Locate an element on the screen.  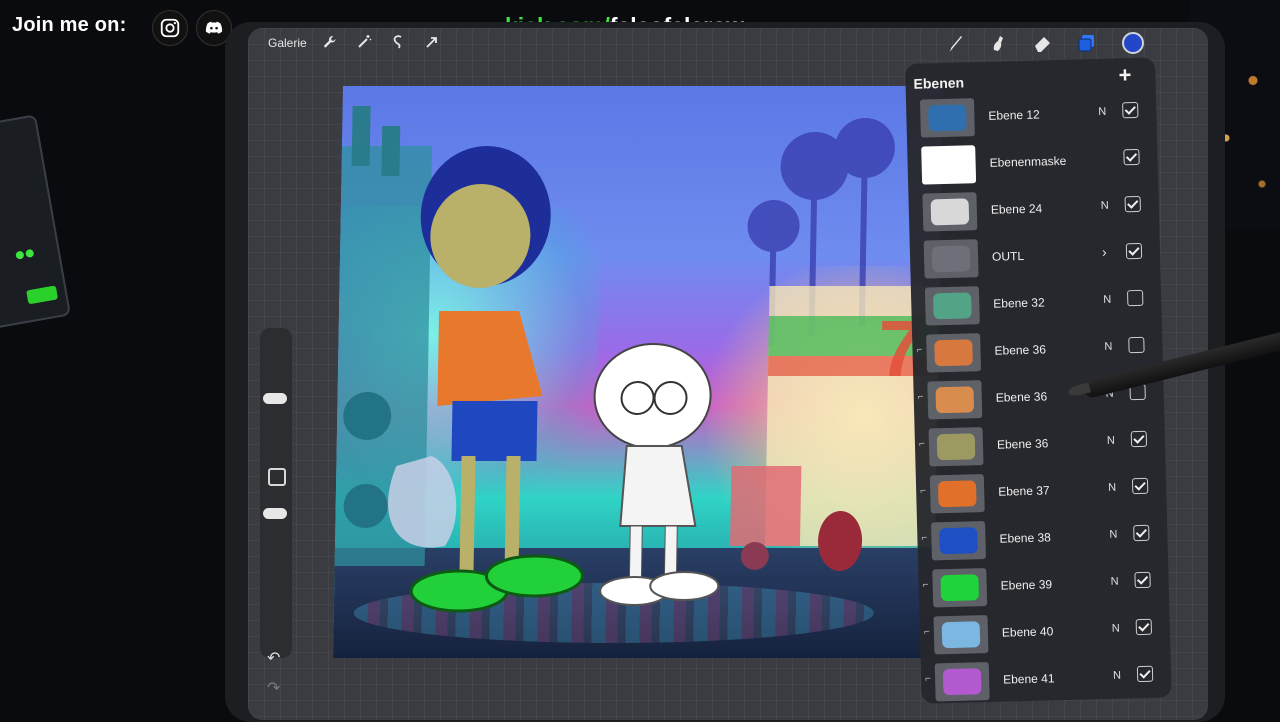
color-picker-button is located at coordinates (1133, 43).